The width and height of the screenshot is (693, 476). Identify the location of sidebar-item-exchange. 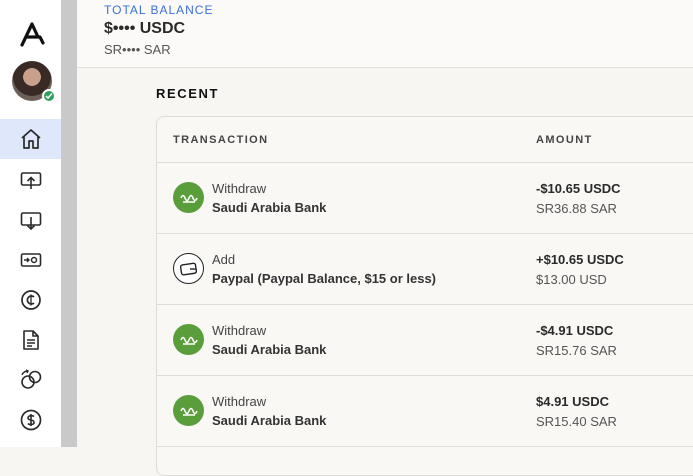
(30, 380).